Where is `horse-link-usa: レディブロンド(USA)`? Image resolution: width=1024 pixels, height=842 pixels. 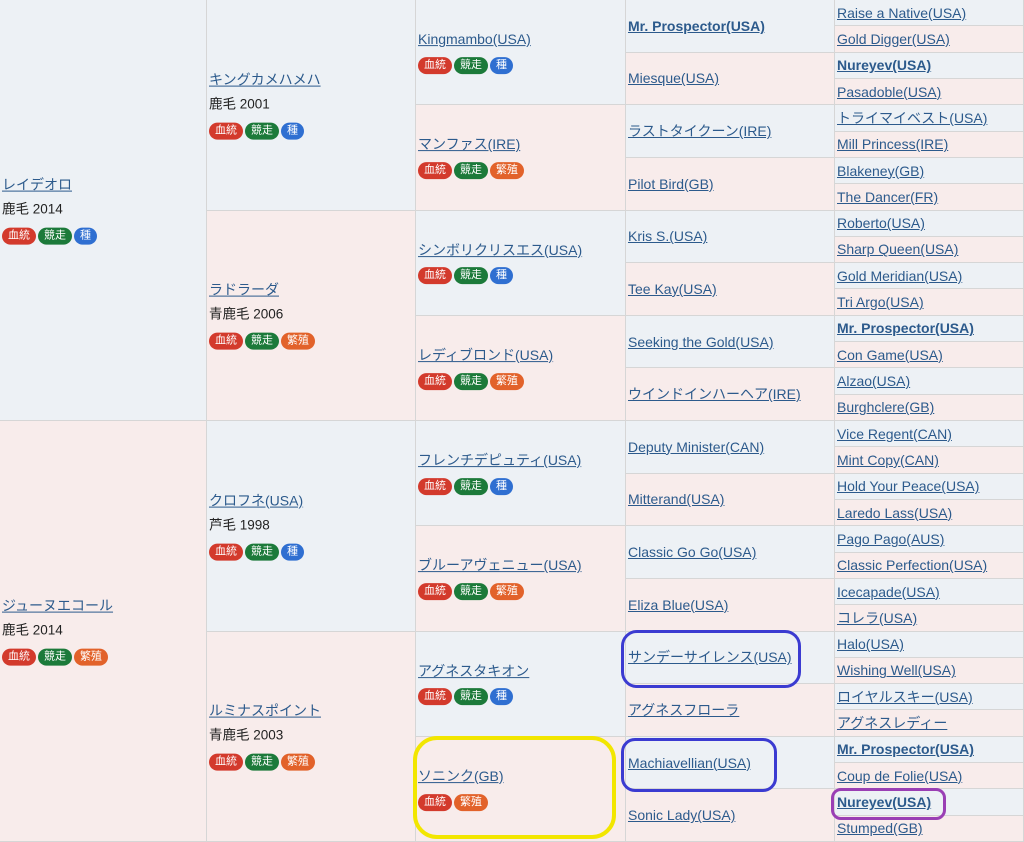
horse-link-usa: レディブロンド(USA) is located at coordinates (485, 355).